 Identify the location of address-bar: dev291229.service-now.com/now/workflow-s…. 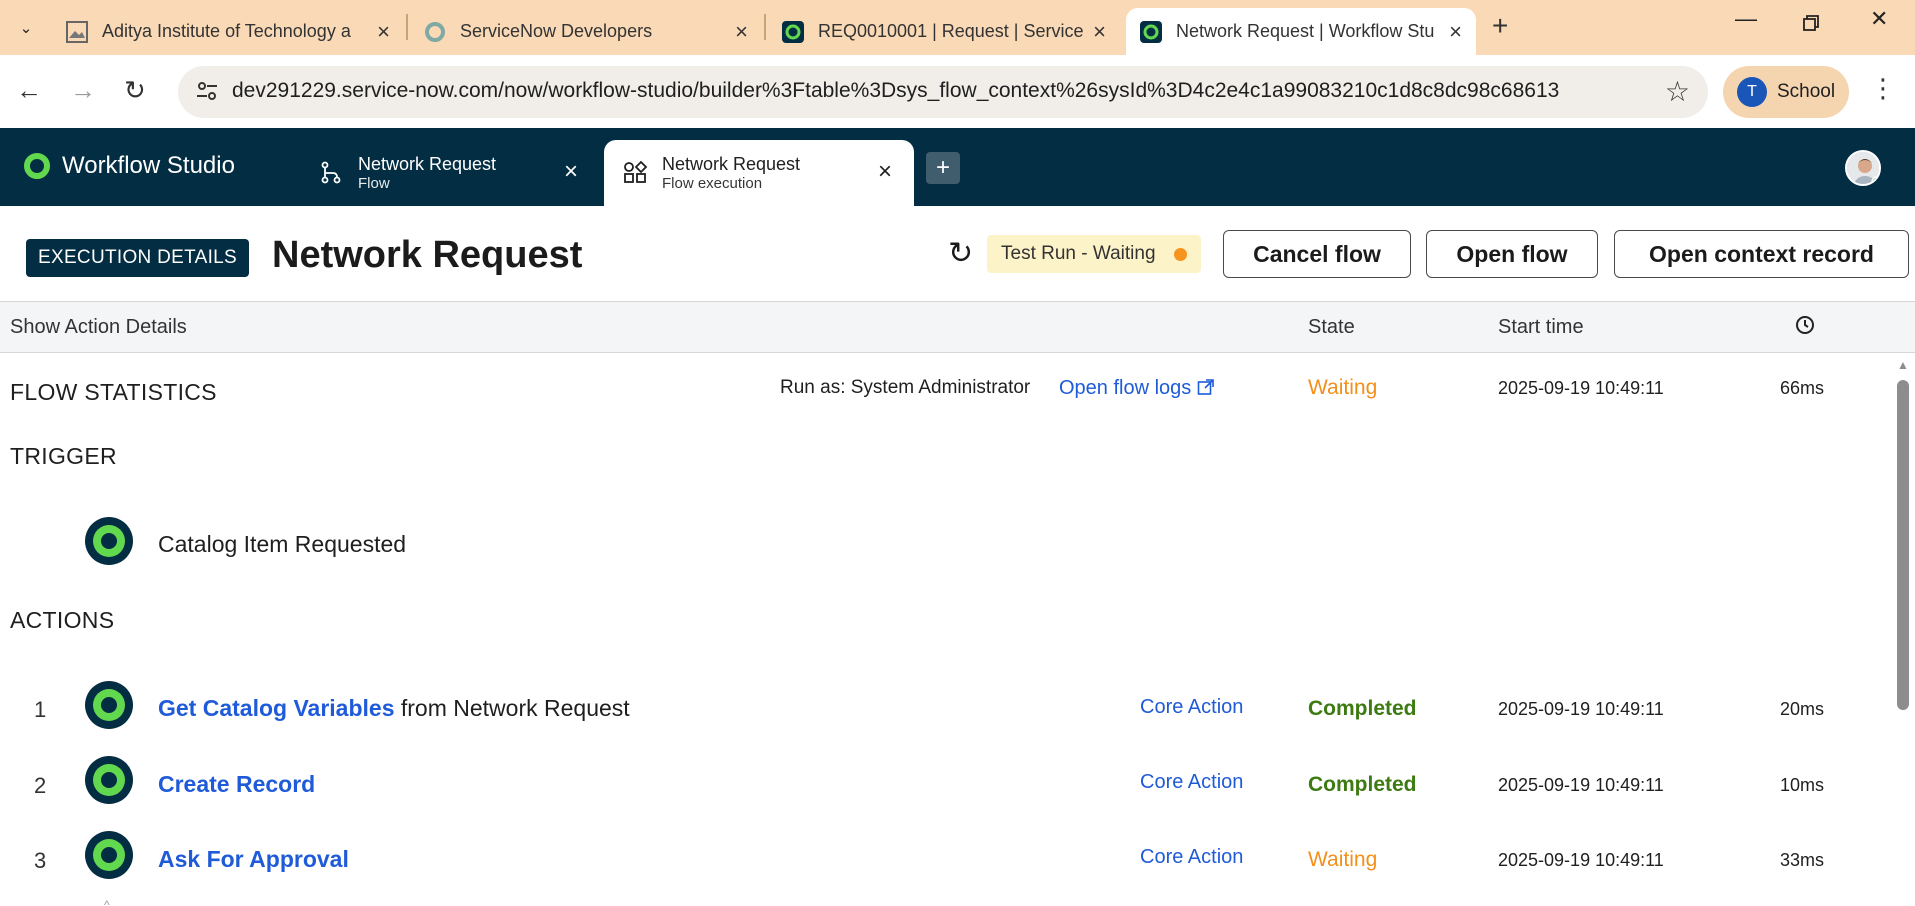
(943, 92).